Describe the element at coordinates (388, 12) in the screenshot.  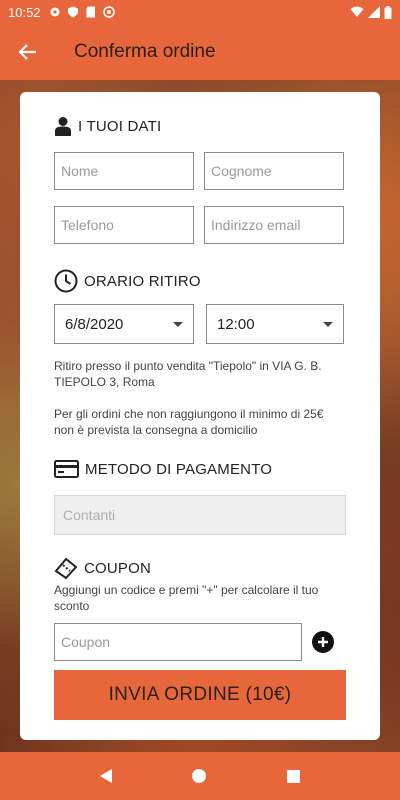
I see `battery-icon` at that location.